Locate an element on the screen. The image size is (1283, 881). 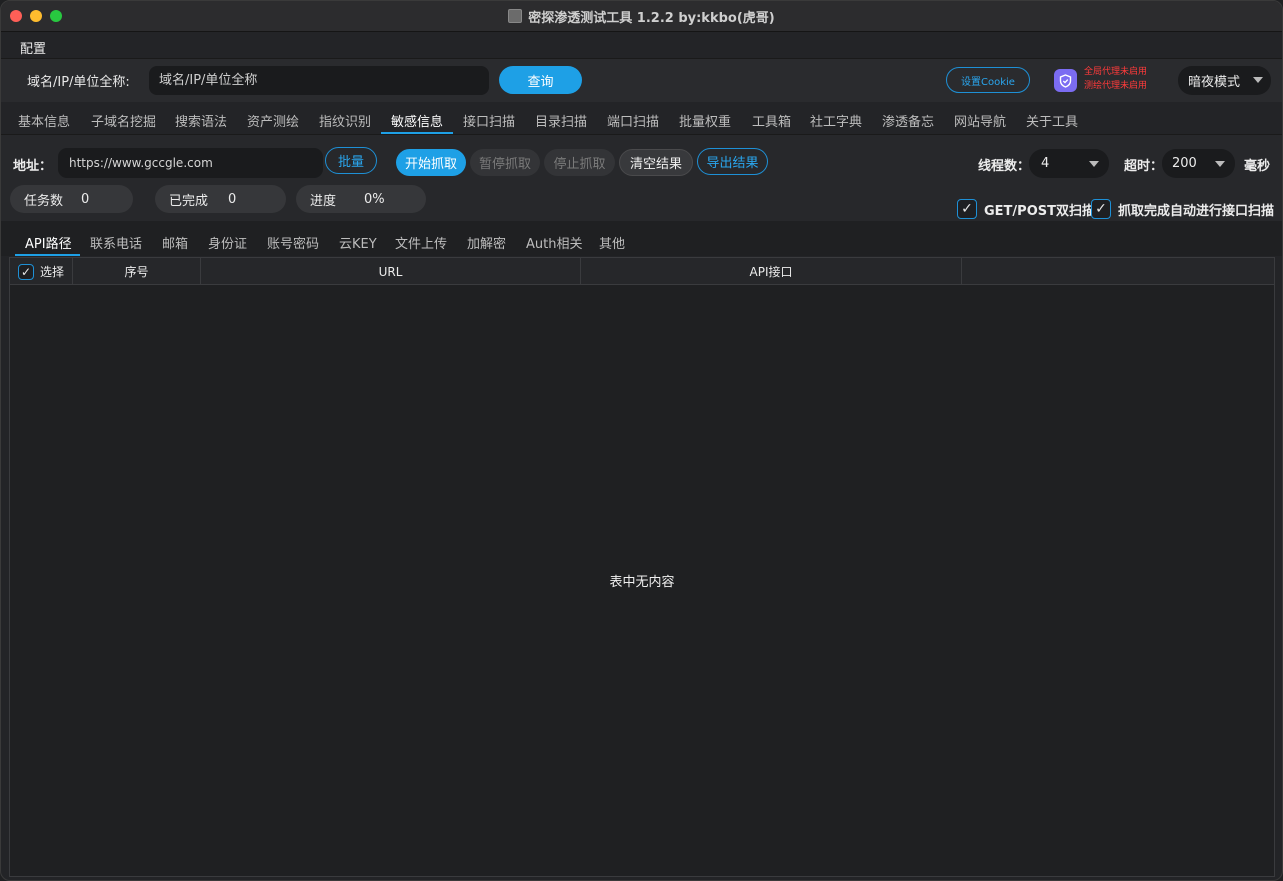
progress-label: 进度 is located at coordinates (323, 201).